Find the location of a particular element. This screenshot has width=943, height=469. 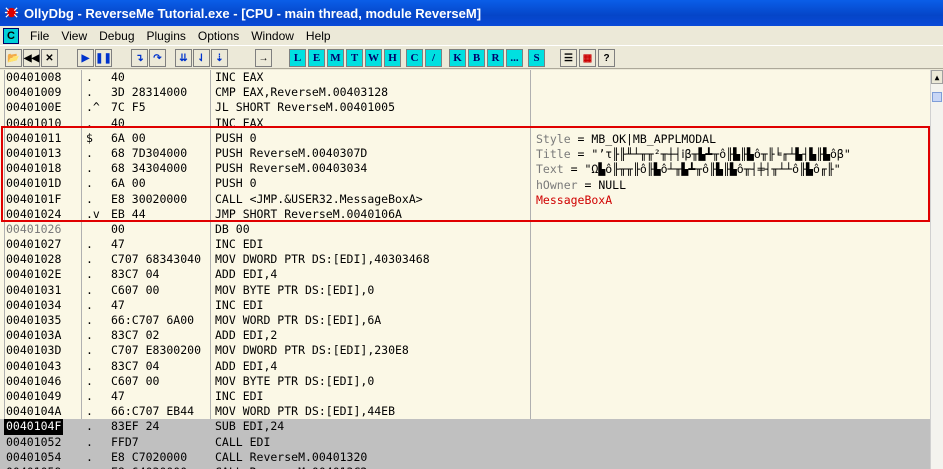

menu-file: File is located at coordinates (39, 36).